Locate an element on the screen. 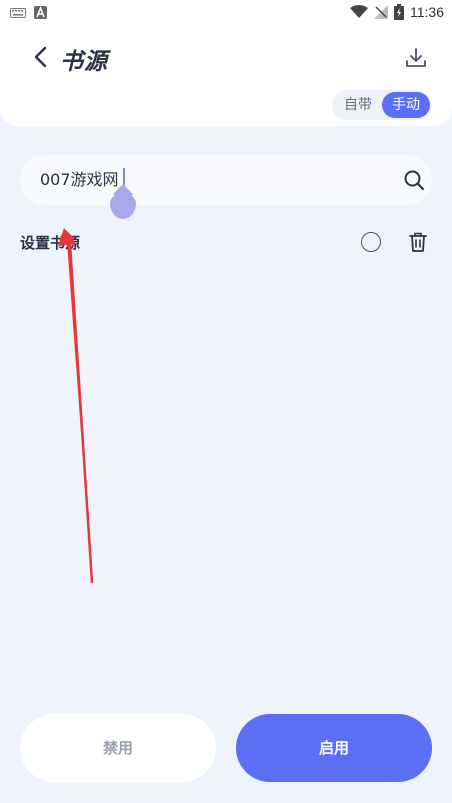 The width and height of the screenshot is (452, 803). enable-button: 启用 is located at coordinates (334, 748).